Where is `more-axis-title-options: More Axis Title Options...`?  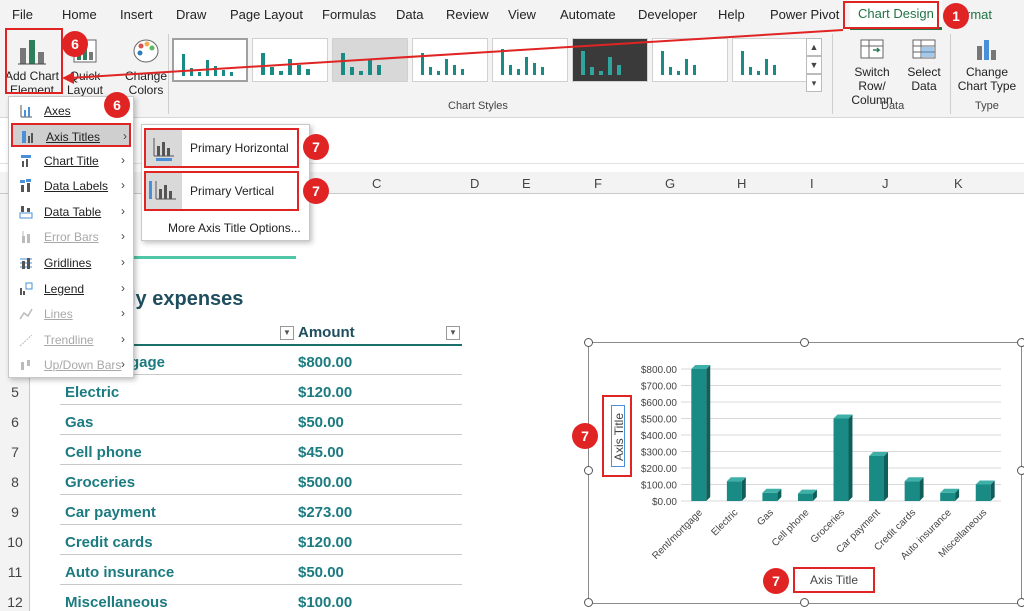
more-axis-title-options: More Axis Title Options... is located at coordinates (234, 228).